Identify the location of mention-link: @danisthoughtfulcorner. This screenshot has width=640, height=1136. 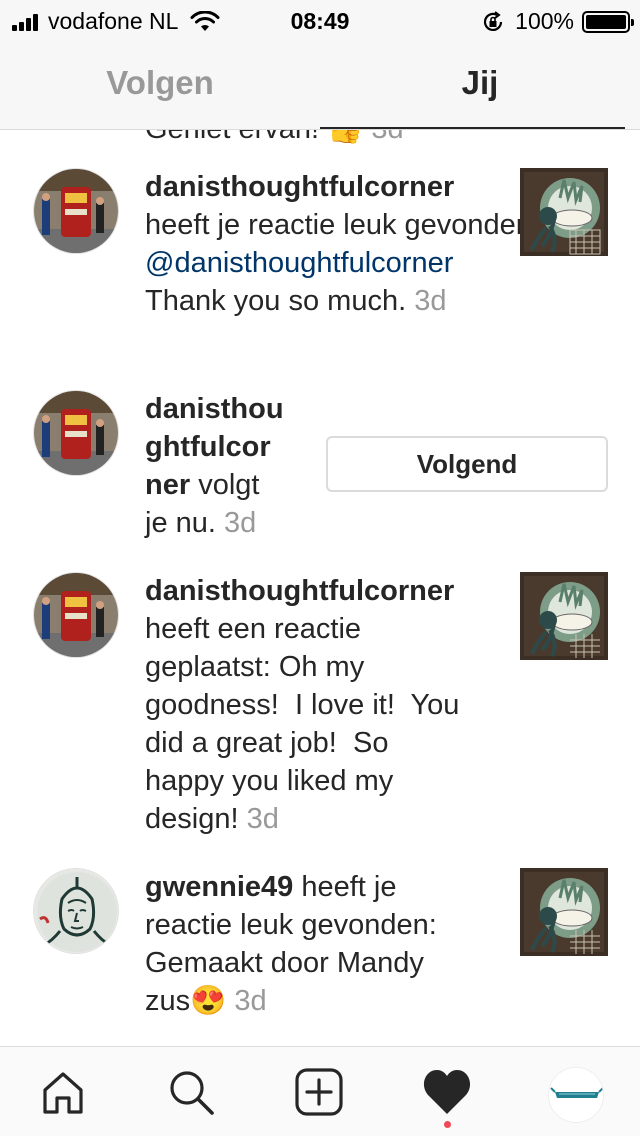
(342, 263).